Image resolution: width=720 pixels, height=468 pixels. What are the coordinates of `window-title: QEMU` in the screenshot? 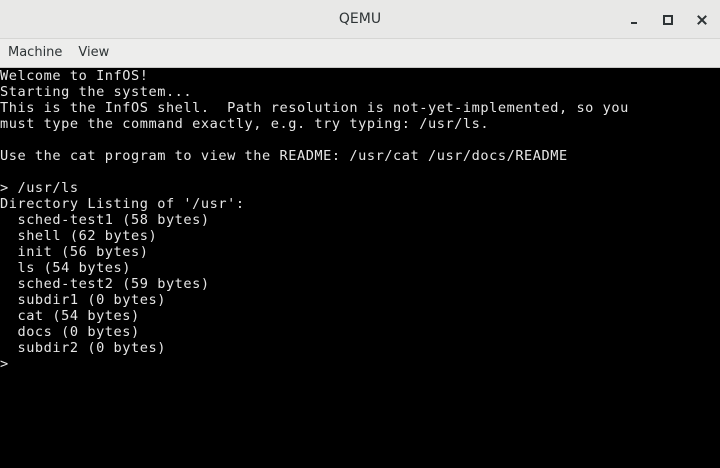 It's located at (360, 19).